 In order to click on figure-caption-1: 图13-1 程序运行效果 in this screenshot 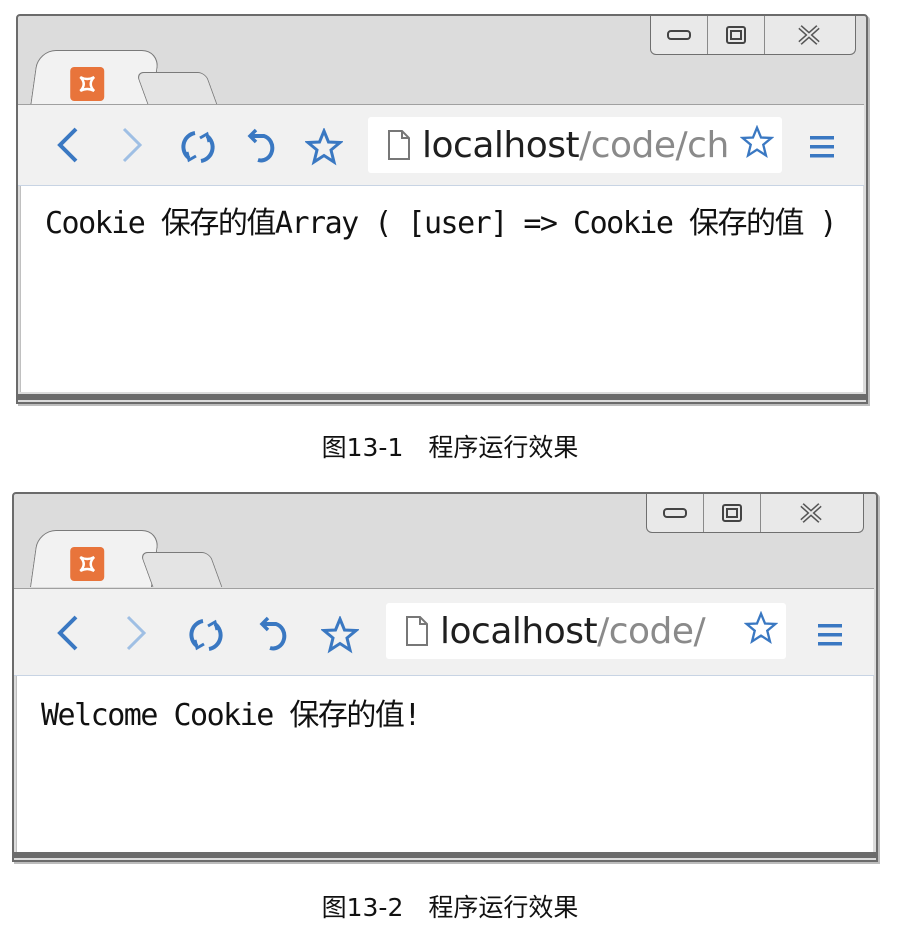, I will do `click(450, 447)`.